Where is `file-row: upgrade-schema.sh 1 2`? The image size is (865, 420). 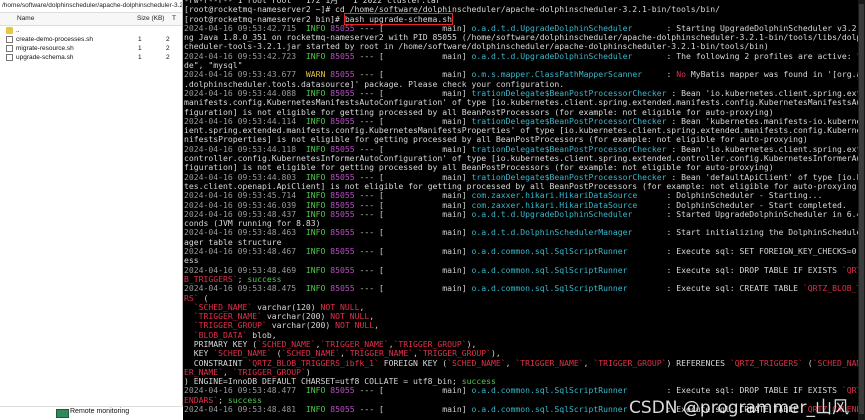 file-row: upgrade-schema.sh 1 2 is located at coordinates (91, 57).